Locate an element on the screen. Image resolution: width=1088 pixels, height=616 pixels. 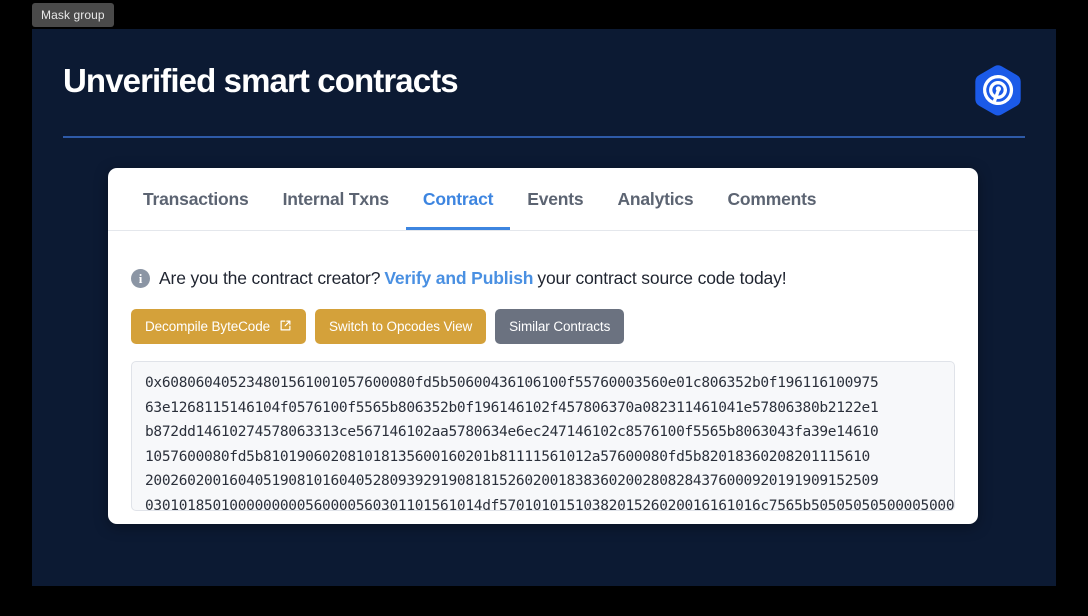
tab-label: Analytics is located at coordinates (655, 198).